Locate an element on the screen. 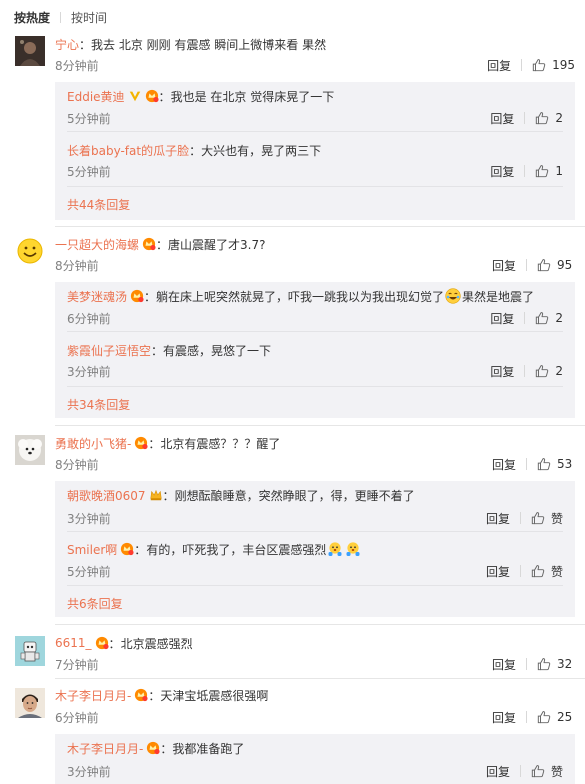 This screenshot has height=784, width=585. comment-actions: 回复 195 is located at coordinates (531, 65).